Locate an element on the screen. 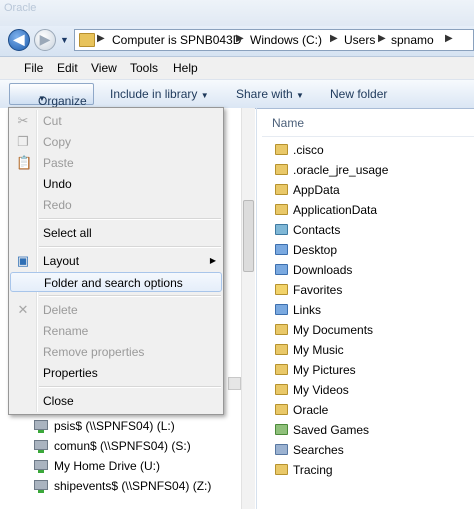 This screenshot has width=474, height=509. item-name: .oracle_jre_usage is located at coordinates (341, 170).